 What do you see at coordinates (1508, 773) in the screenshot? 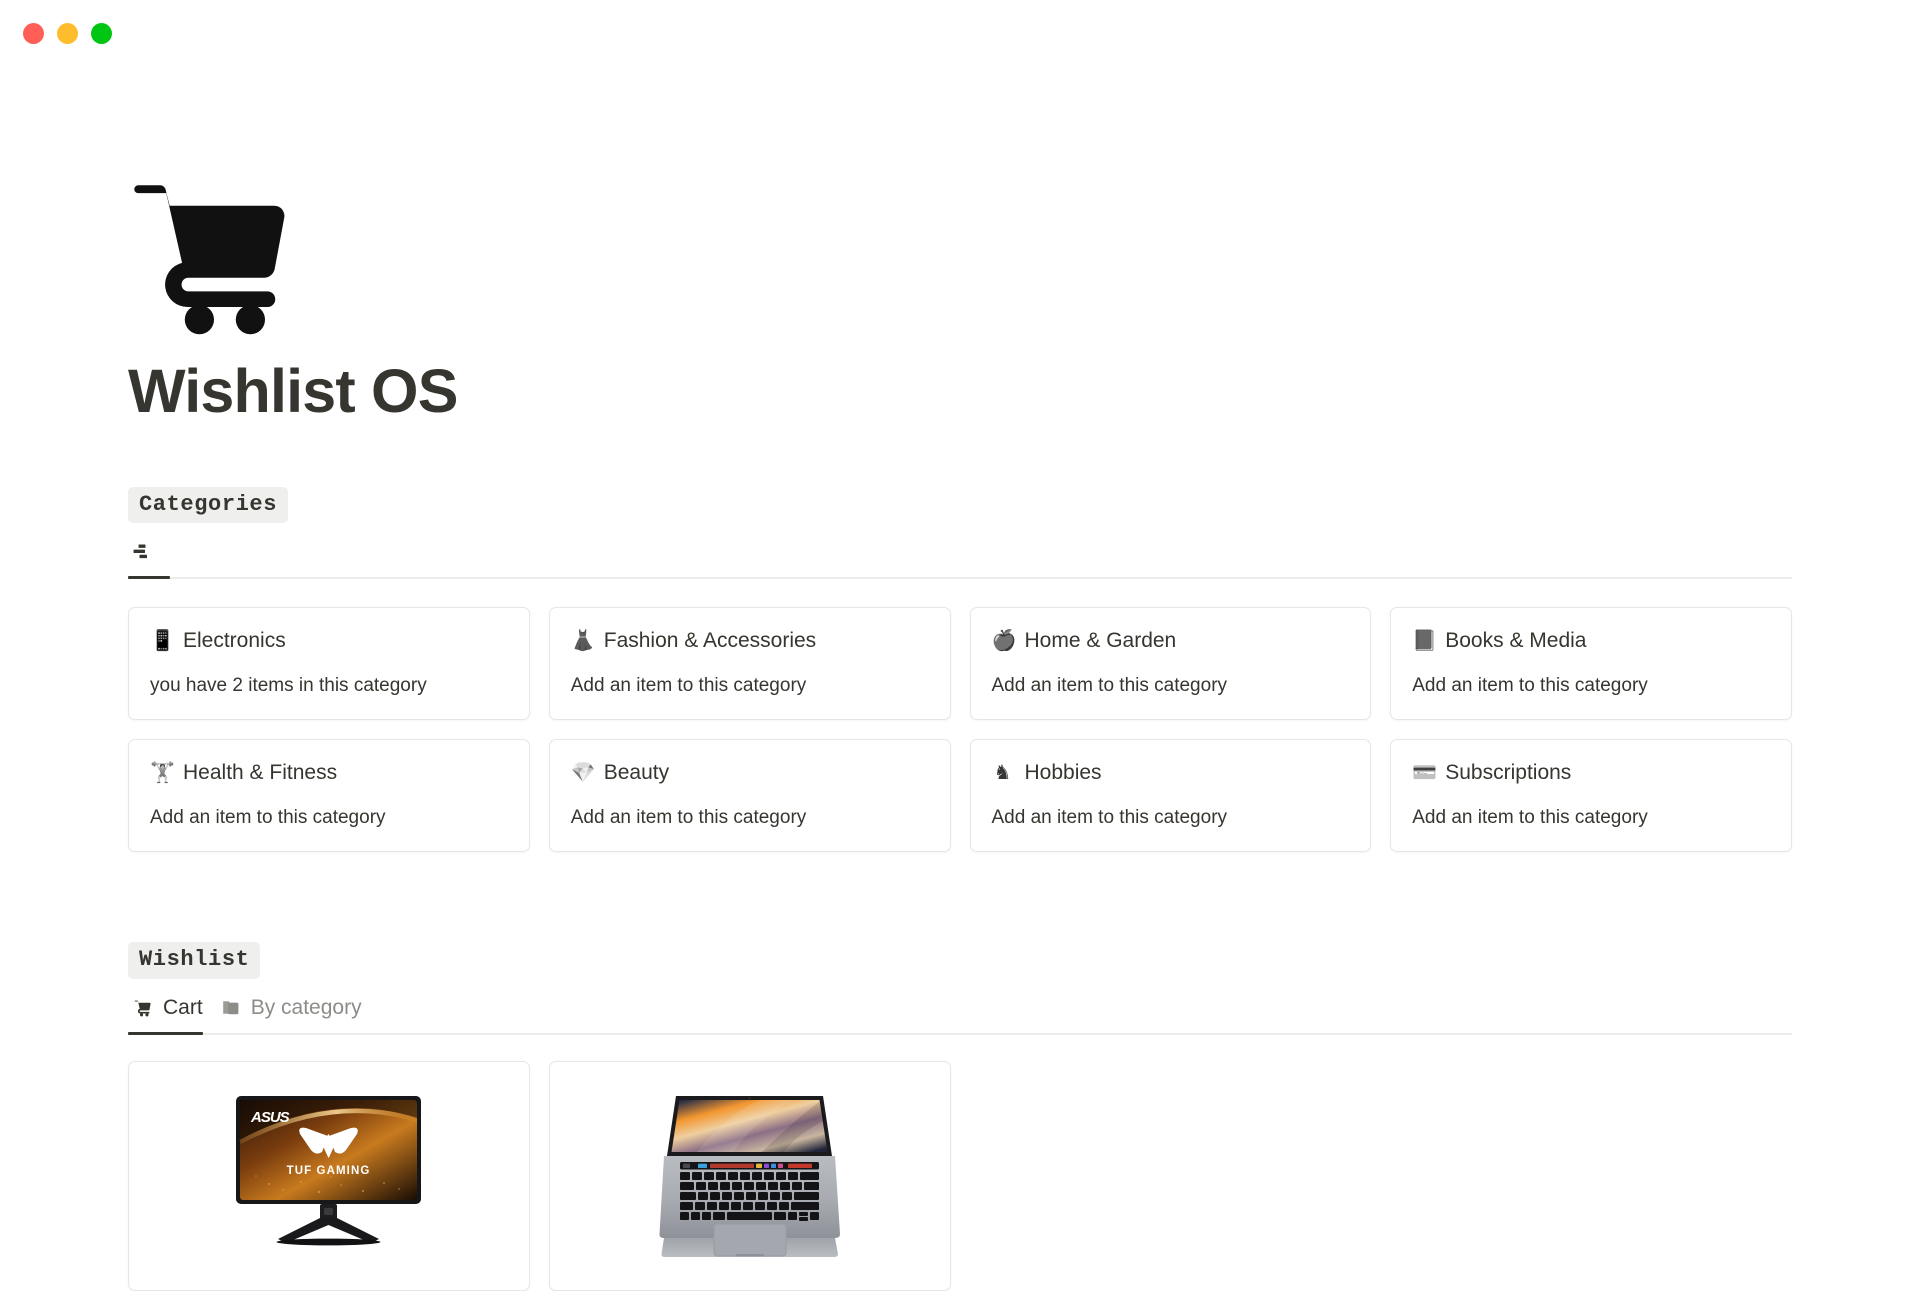
I see `category-name: Subscriptions` at bounding box center [1508, 773].